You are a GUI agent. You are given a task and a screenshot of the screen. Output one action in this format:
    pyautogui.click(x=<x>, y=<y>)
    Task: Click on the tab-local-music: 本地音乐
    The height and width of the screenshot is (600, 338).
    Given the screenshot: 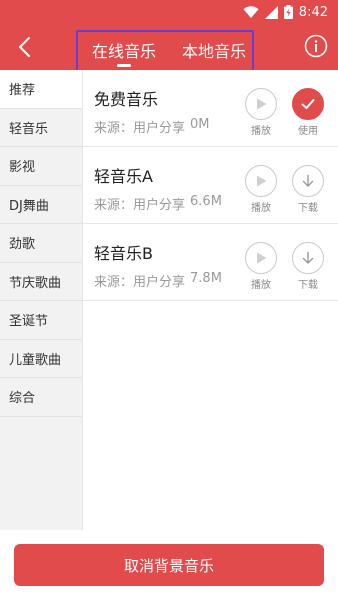 What is the action you would take?
    pyautogui.click(x=214, y=50)
    